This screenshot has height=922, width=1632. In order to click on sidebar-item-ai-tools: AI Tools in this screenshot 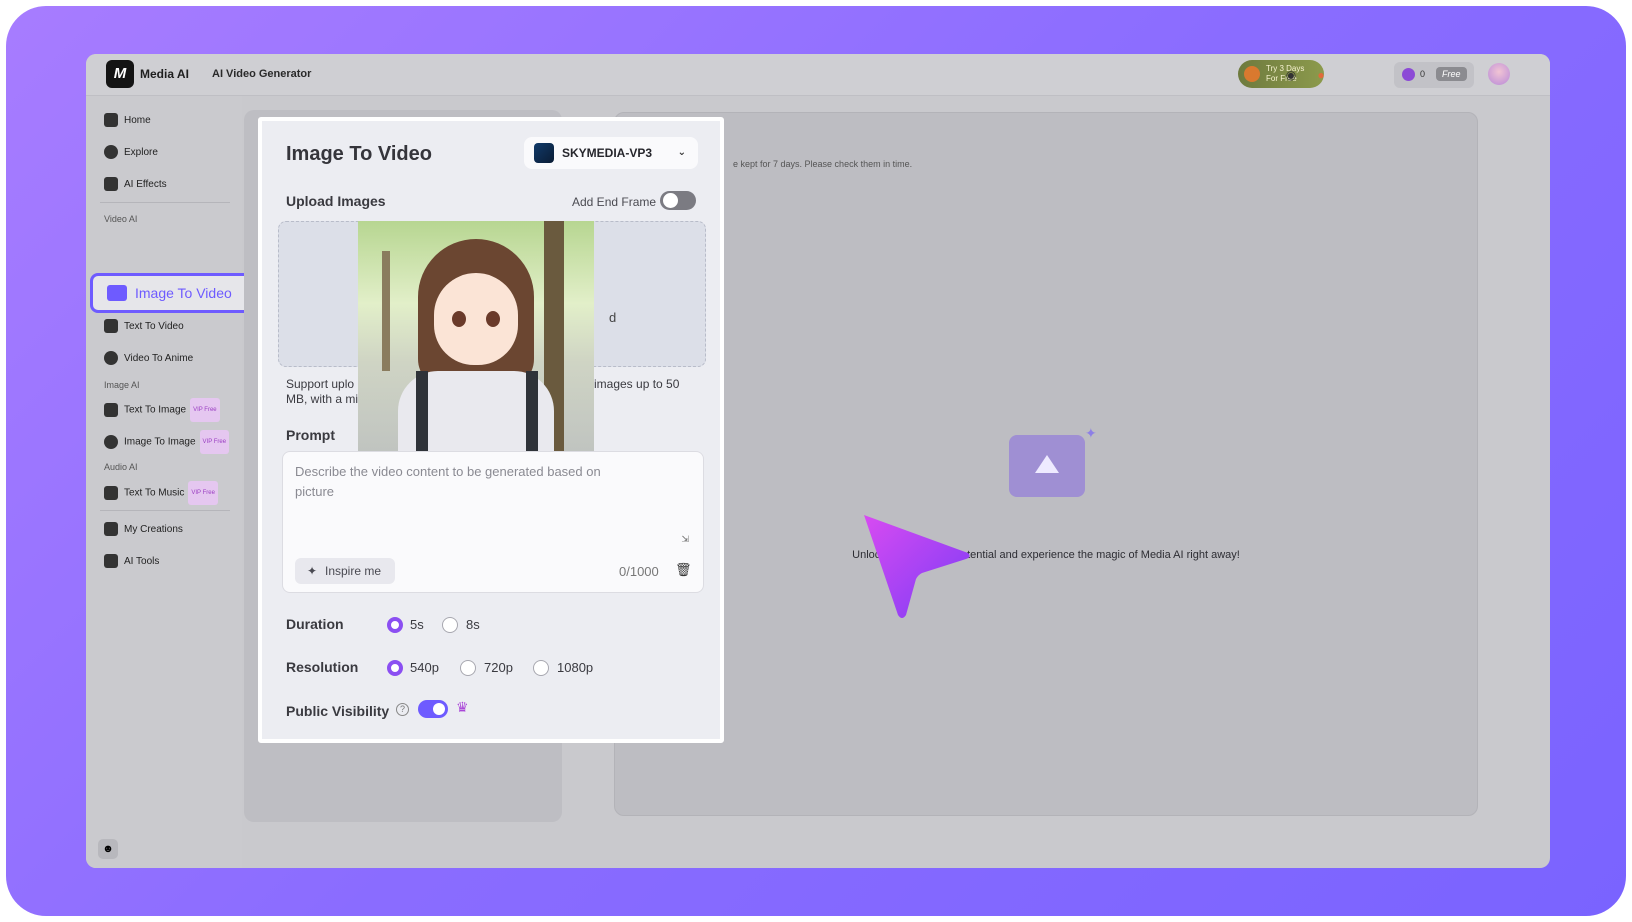, I will do `click(131, 562)`.